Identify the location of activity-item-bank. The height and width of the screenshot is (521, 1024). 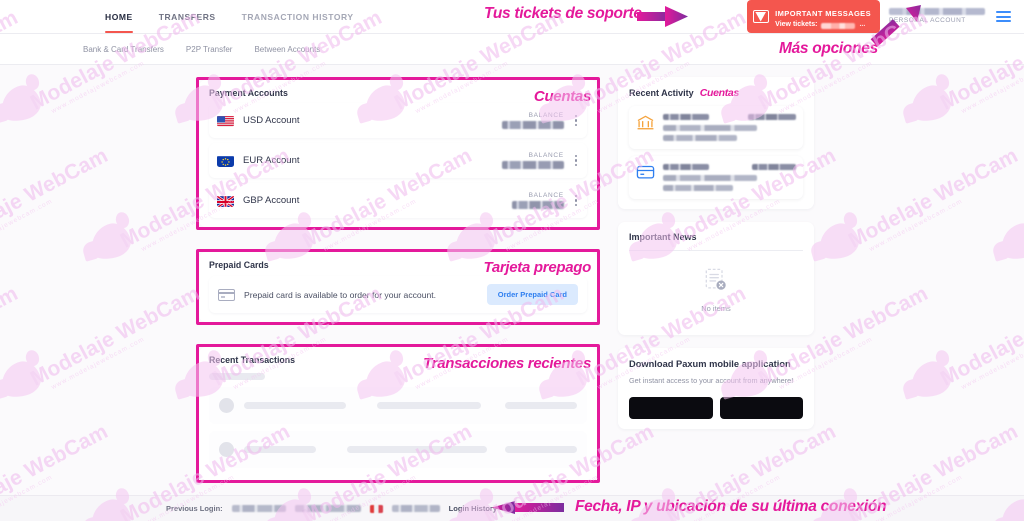
(716, 127).